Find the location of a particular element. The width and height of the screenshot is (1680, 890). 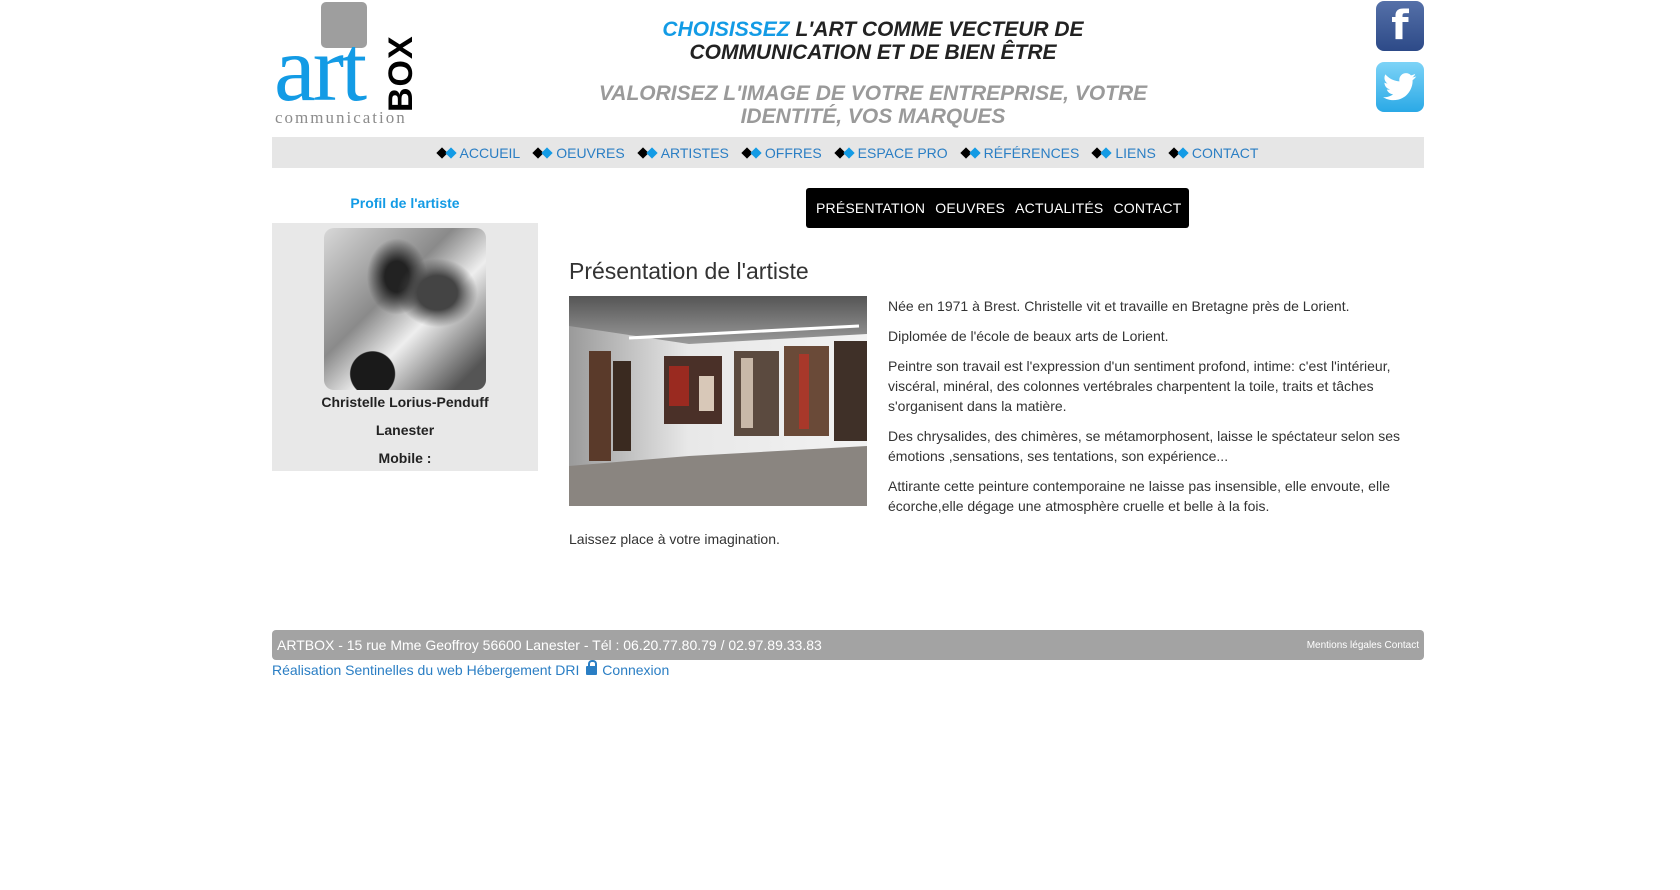

nav-item-label: OFFRES is located at coordinates (793, 152).